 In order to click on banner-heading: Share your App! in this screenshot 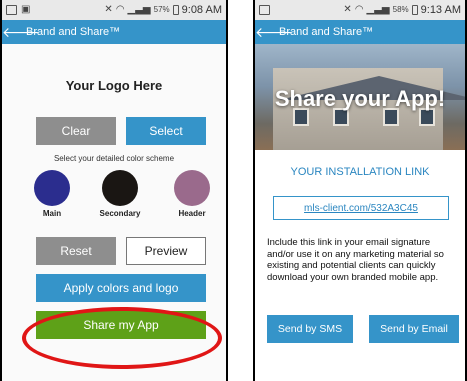, I will do `click(360, 98)`.